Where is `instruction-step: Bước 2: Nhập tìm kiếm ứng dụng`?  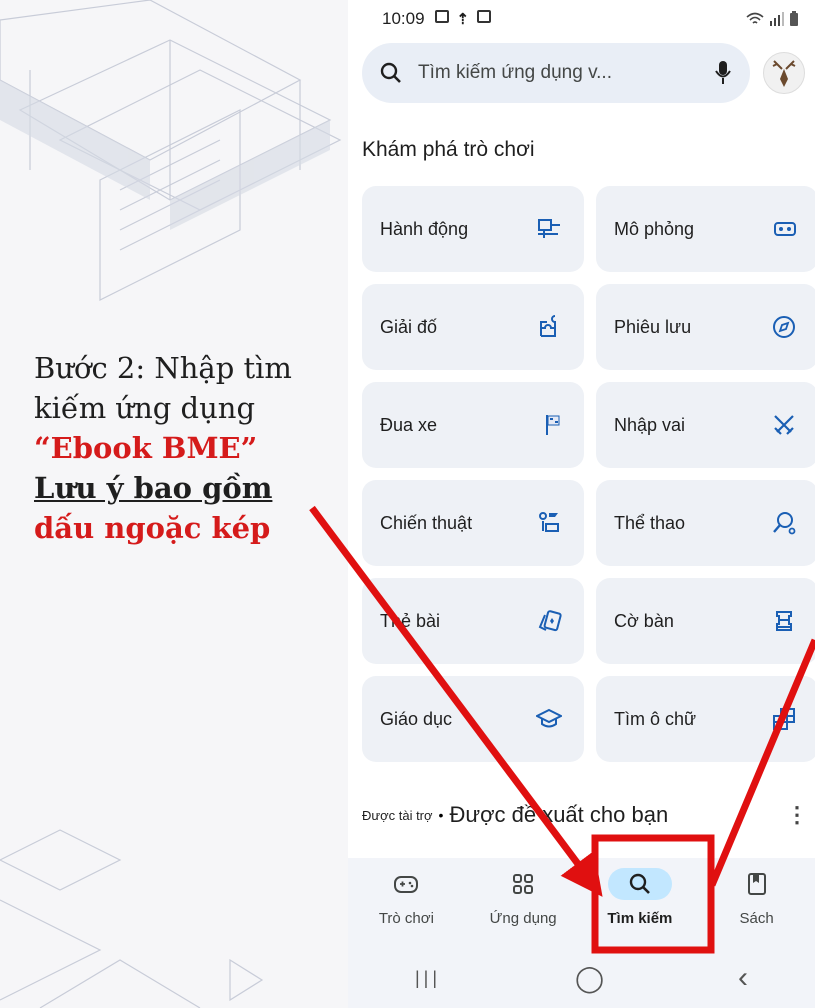 instruction-step: Bước 2: Nhập tìm kiếm ứng dụng is located at coordinates (163, 388).